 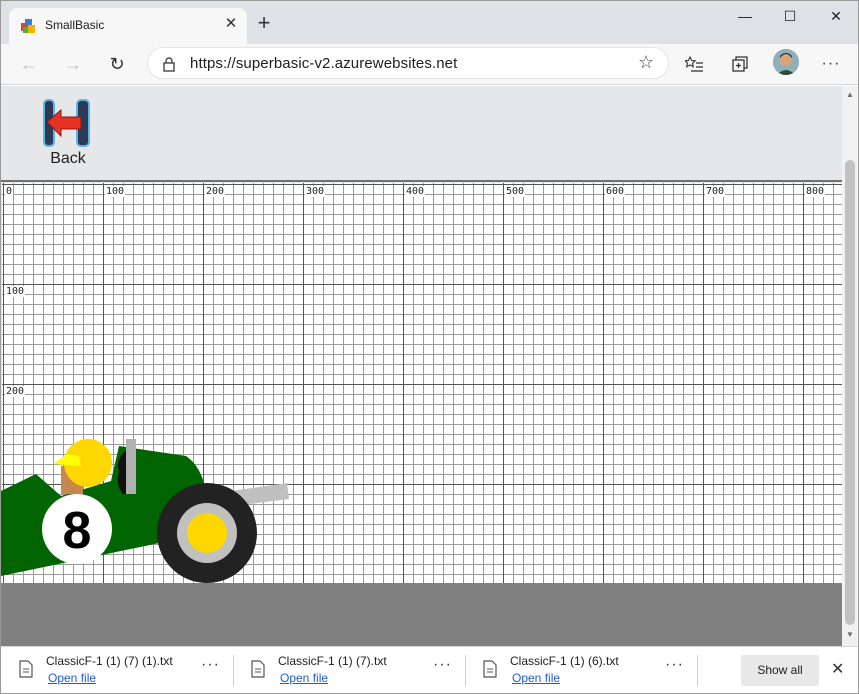 I want to click on refresh-icon: ↻, so click(x=117, y=64).